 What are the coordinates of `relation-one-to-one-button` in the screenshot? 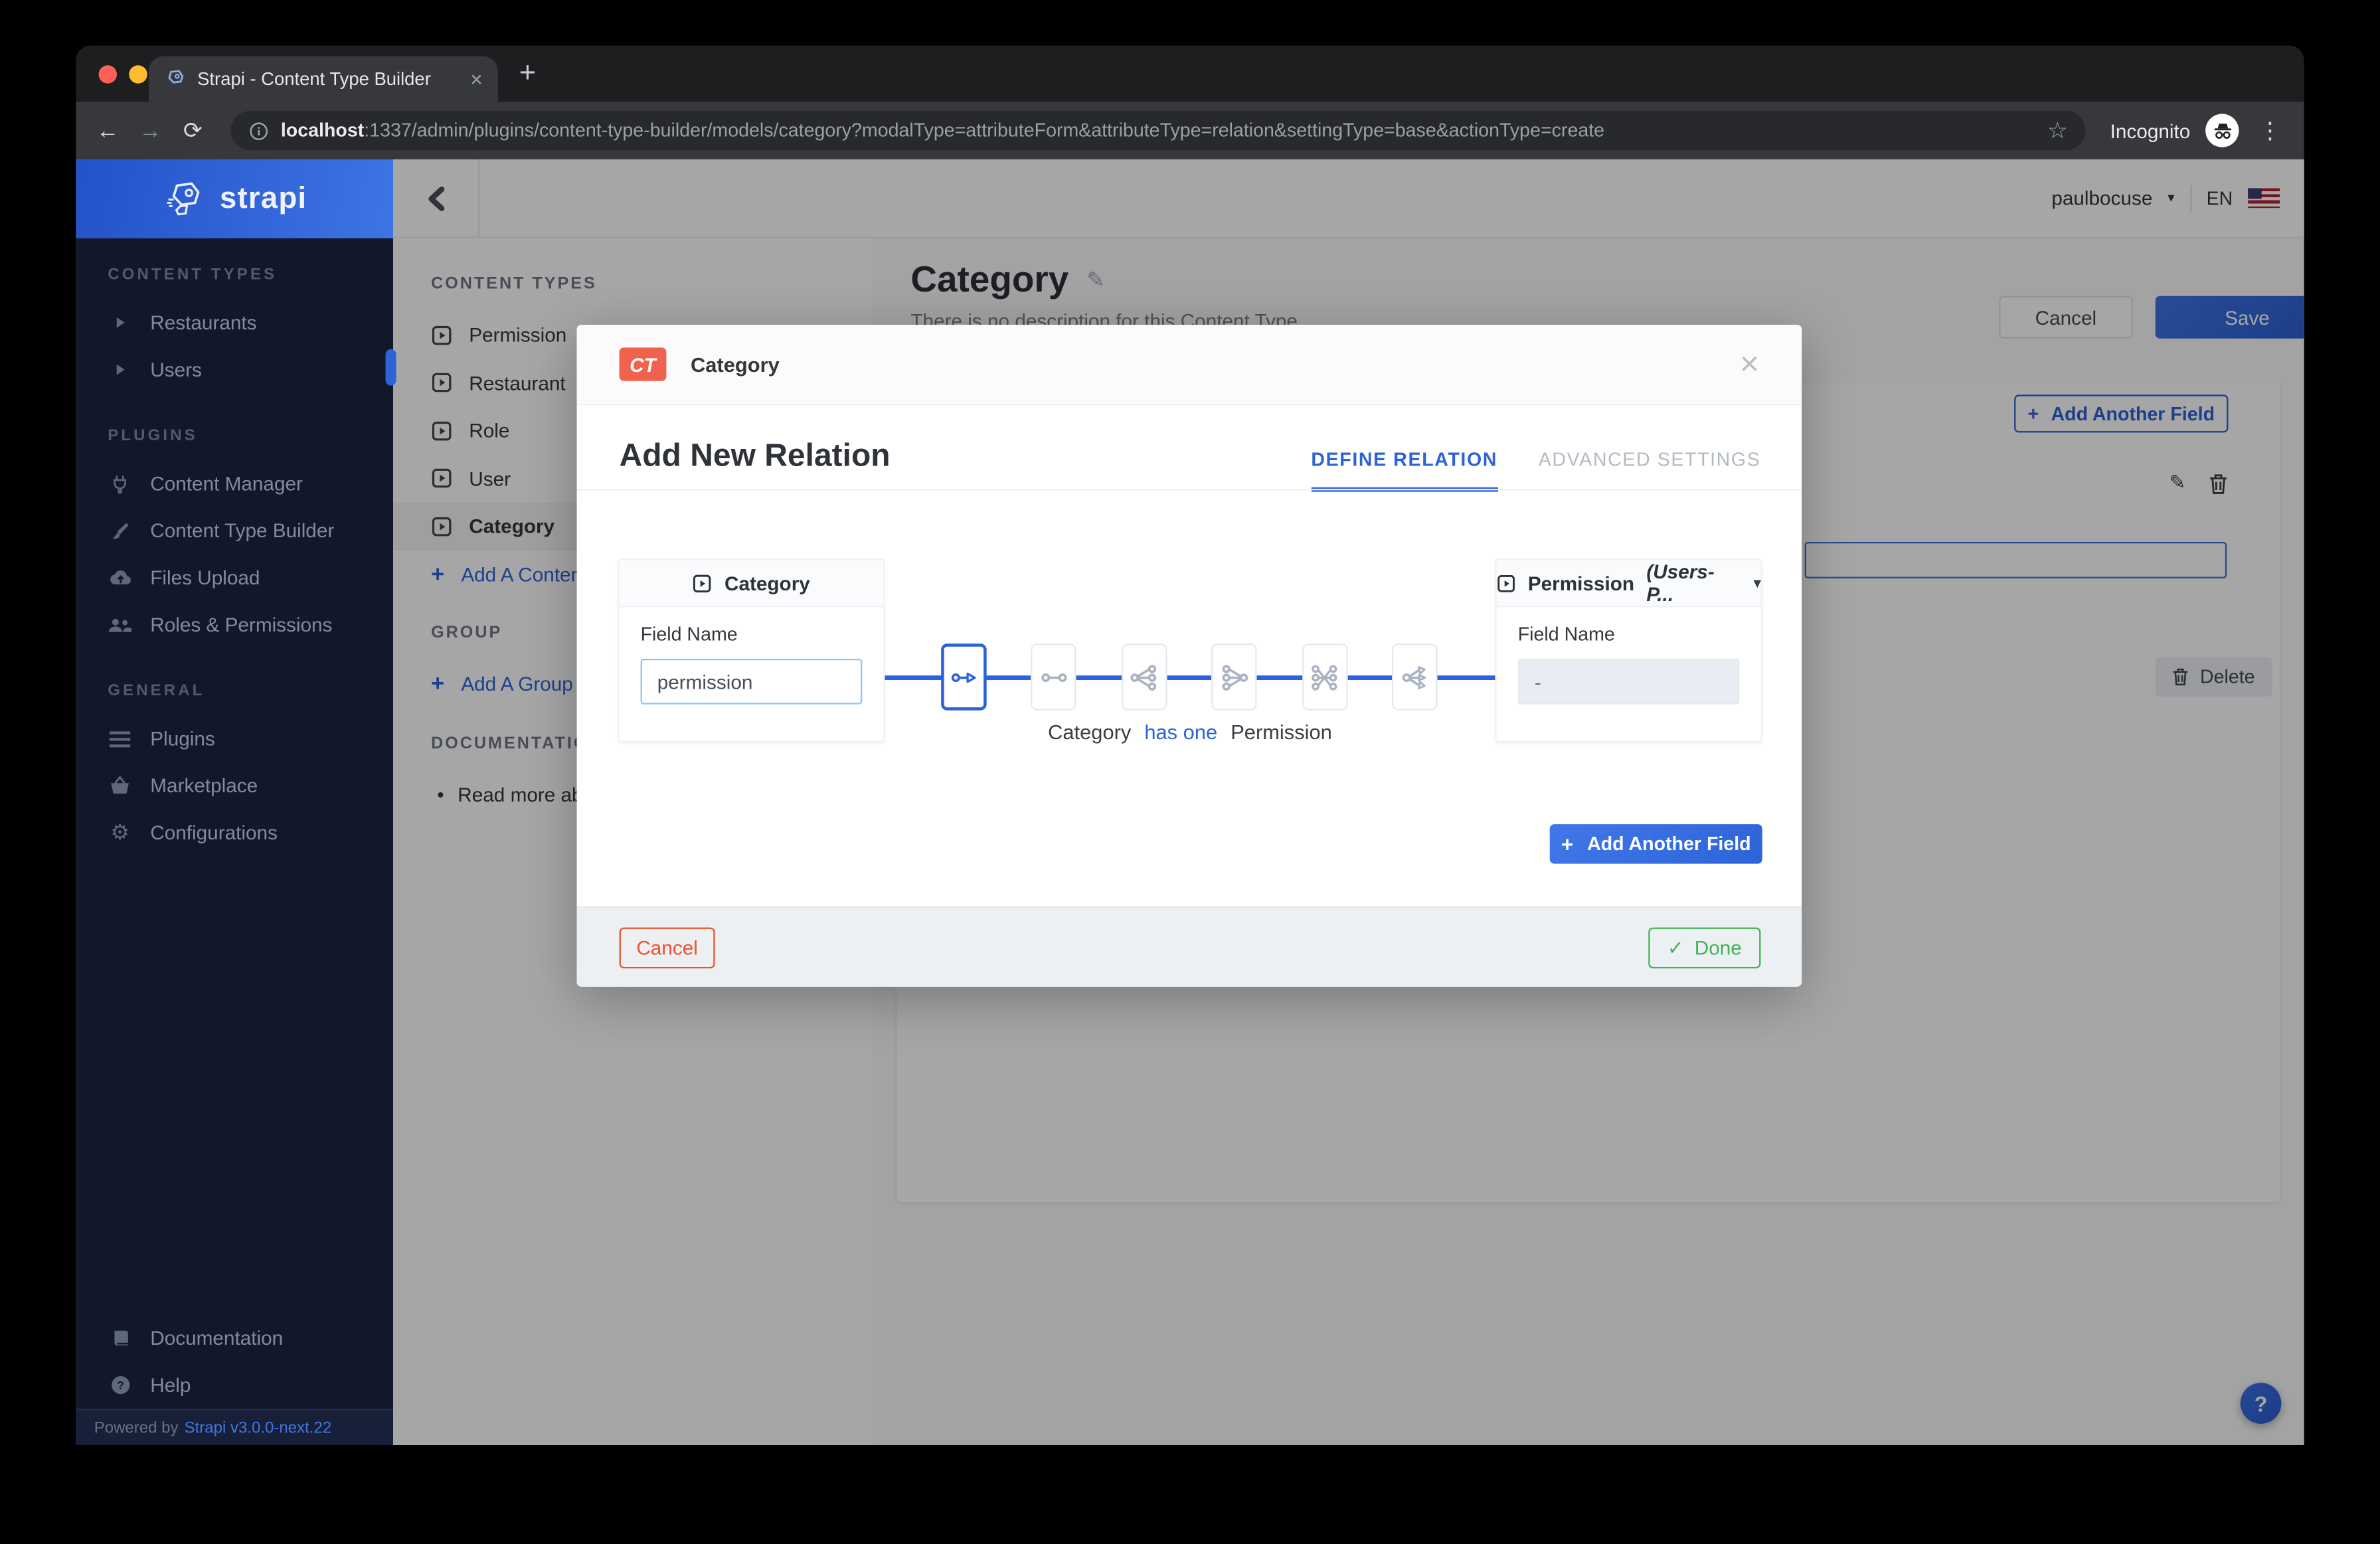 It's located at (1054, 677).